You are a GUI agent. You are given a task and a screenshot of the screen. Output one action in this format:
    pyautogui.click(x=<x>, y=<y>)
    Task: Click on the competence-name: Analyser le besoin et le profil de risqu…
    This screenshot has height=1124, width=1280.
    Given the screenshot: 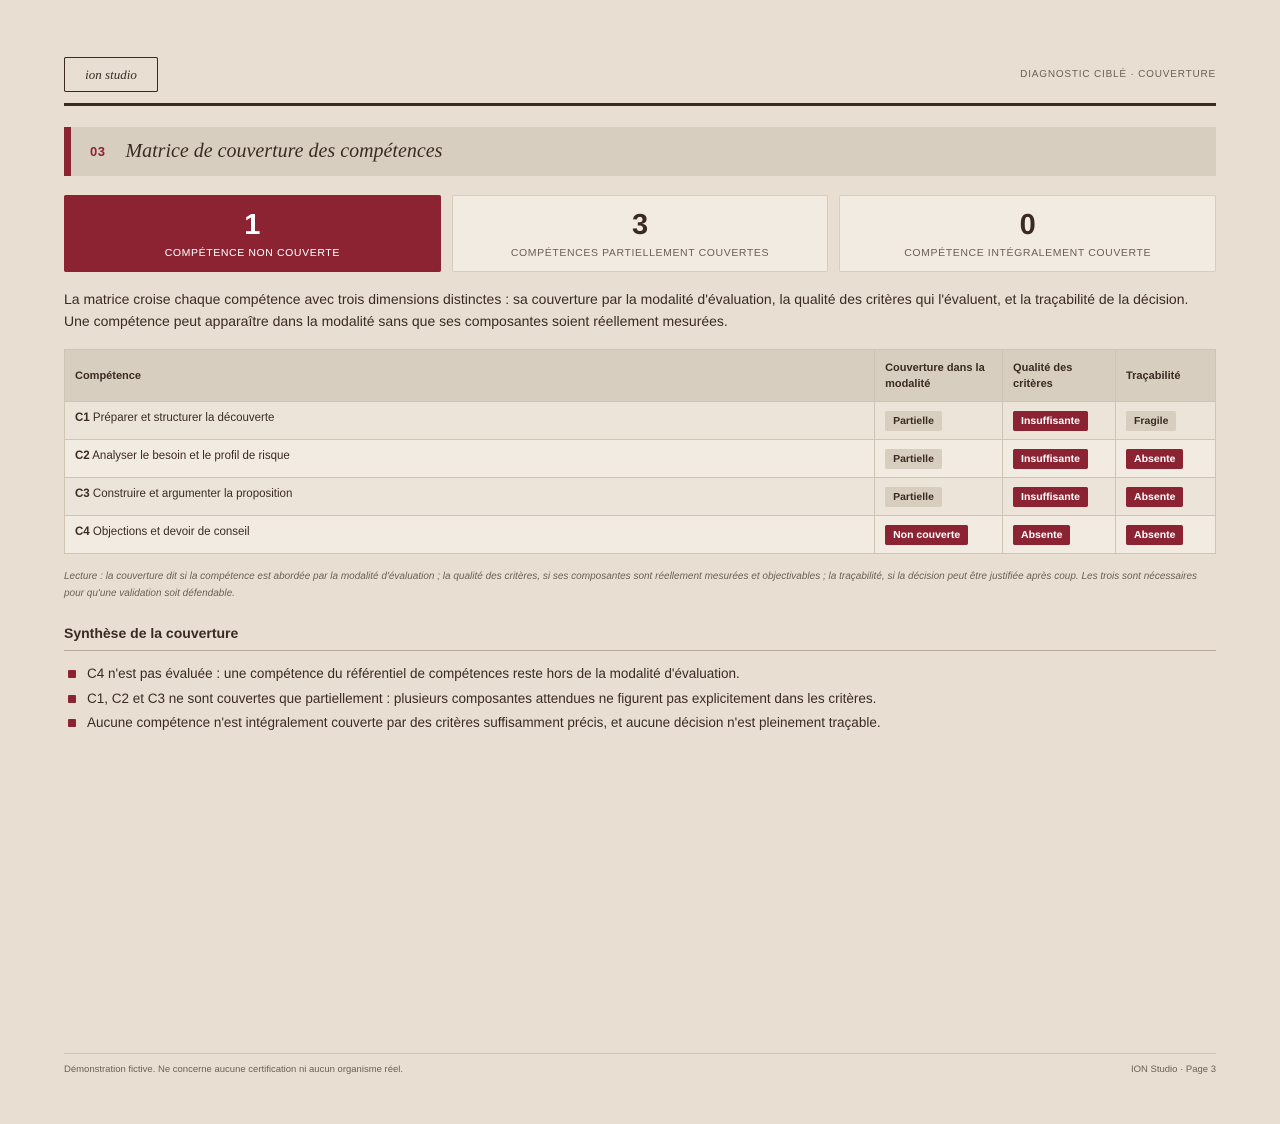 What is the action you would take?
    pyautogui.click(x=191, y=455)
    